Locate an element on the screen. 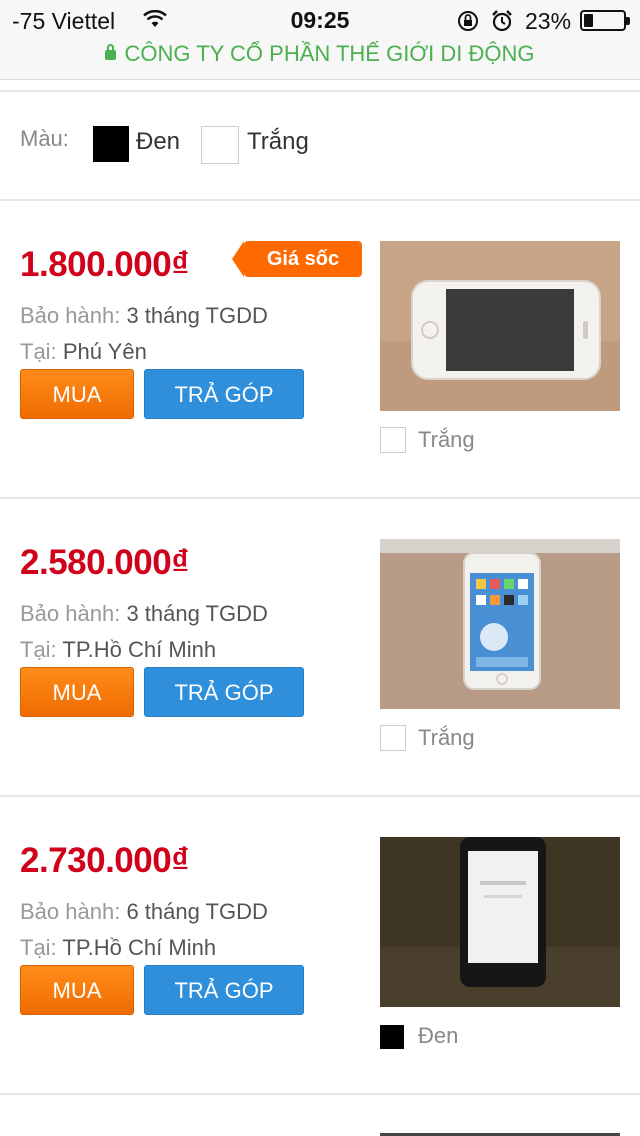 The height and width of the screenshot is (1136, 640). secure-site-label: CÔNG TY CỔ PHẦN THẾ GIỚI DI ĐỘNG is located at coordinates (320, 54).